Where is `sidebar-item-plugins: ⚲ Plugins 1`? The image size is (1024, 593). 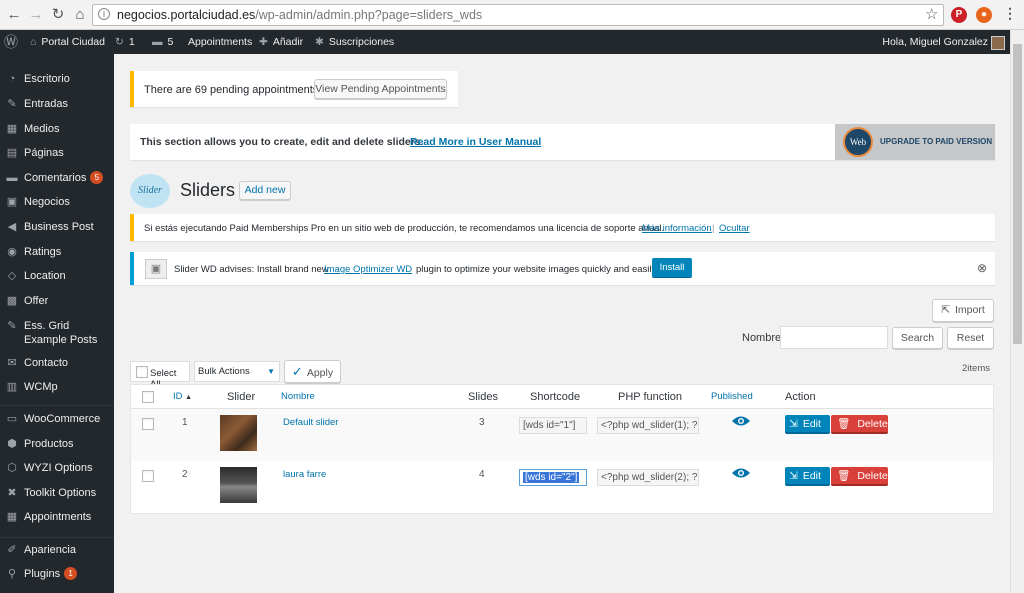 sidebar-item-plugins: ⚲ Plugins 1 is located at coordinates (57, 574).